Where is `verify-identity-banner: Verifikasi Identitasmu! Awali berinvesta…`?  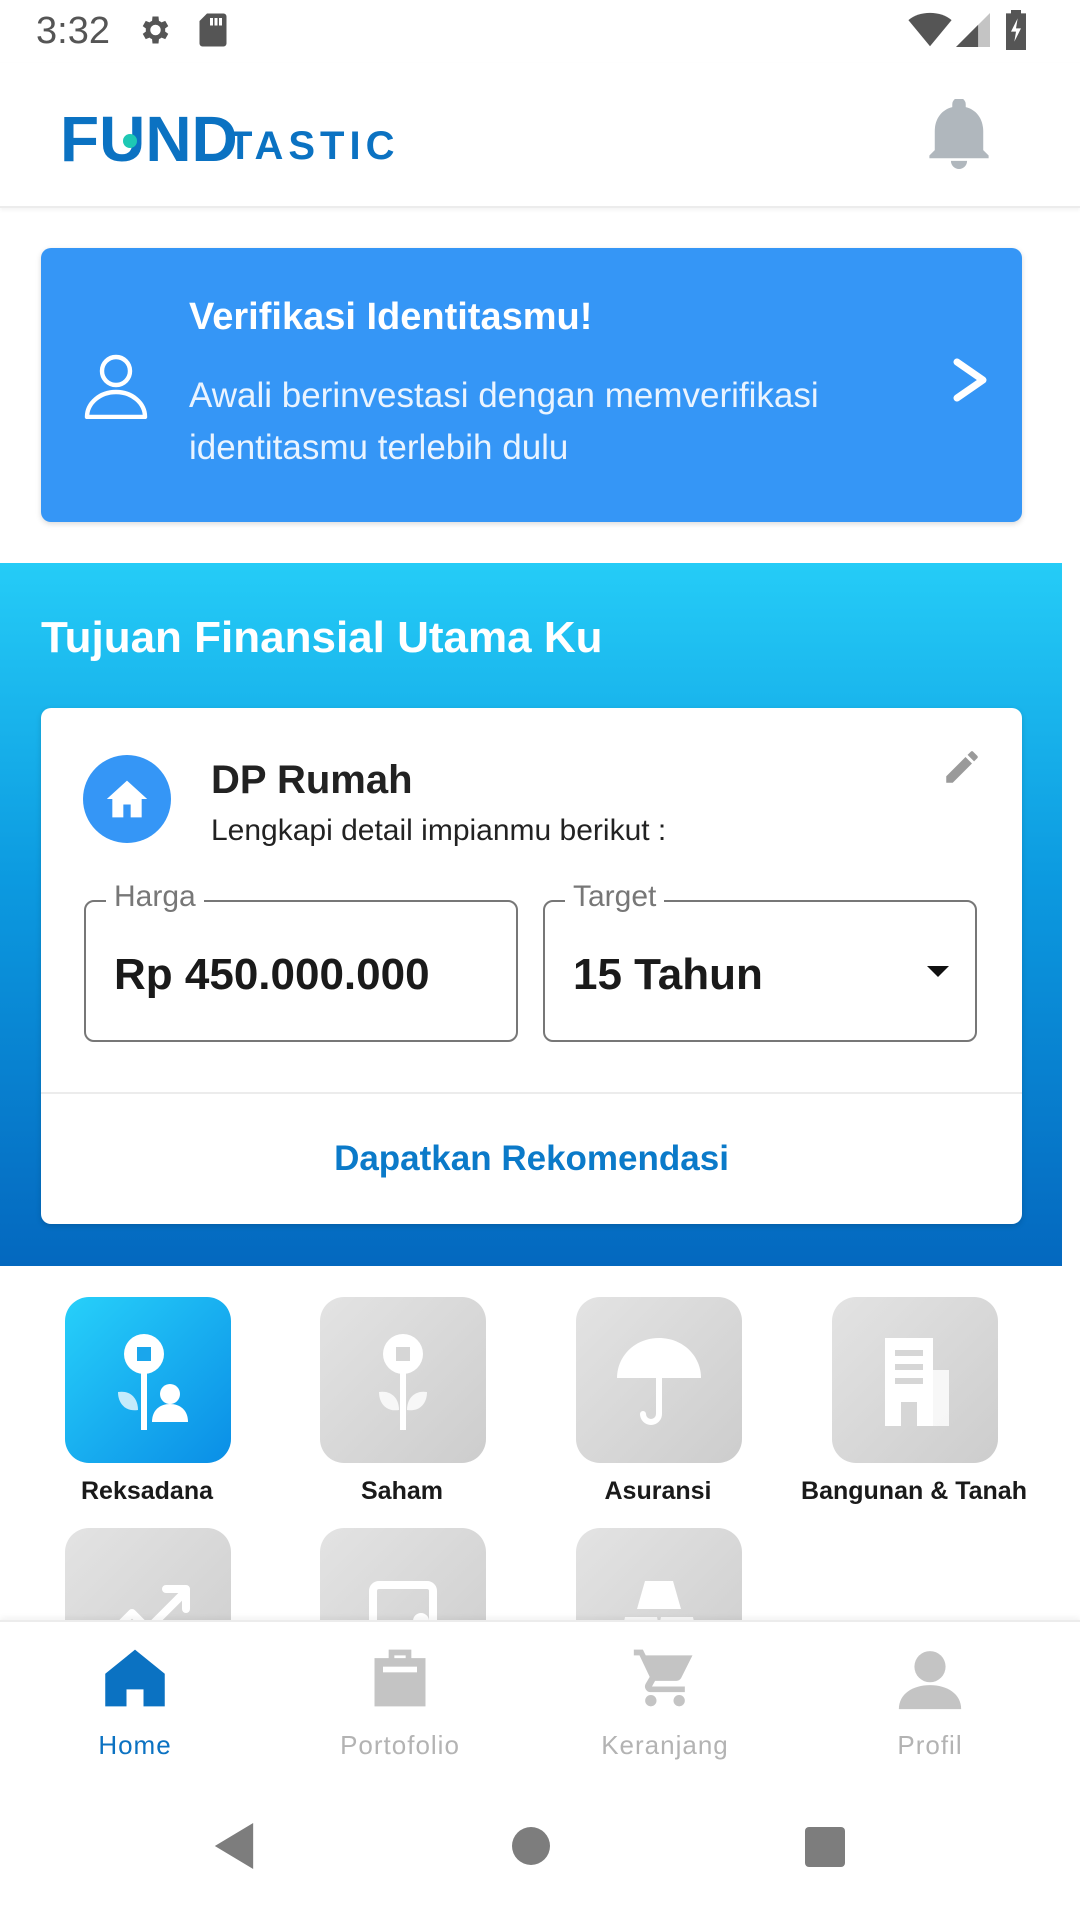 verify-identity-banner: Verifikasi Identitasmu! Awali berinvesta… is located at coordinates (531, 385).